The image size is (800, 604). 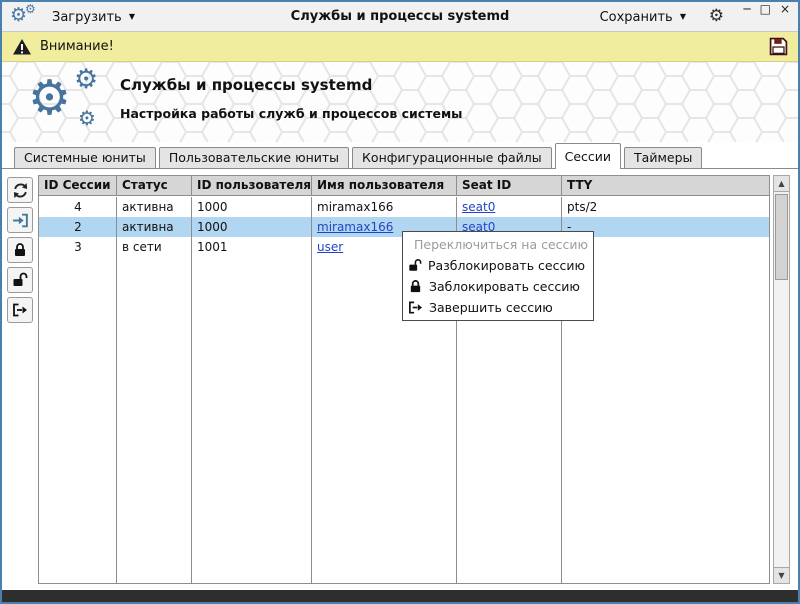 I want to click on save-menu-label: Сохранить, so click(x=636, y=17).